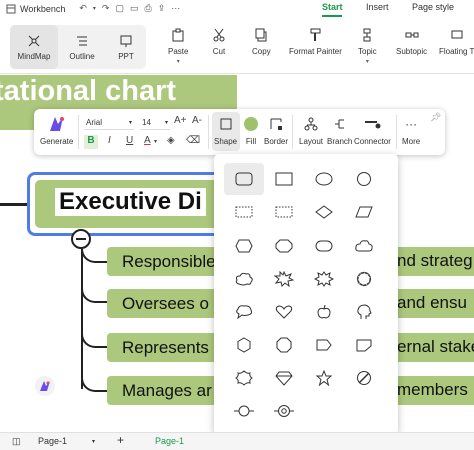 This screenshot has width=474, height=450. I want to click on italic-button: I, so click(109, 140).